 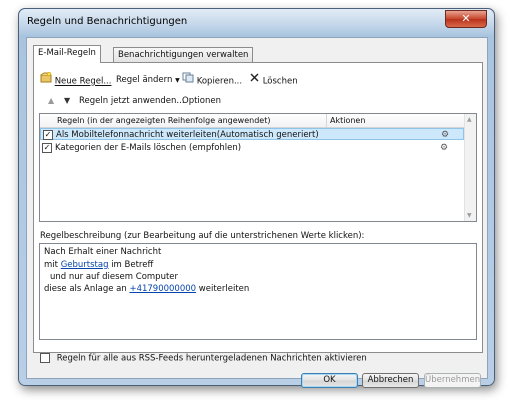 What do you see at coordinates (280, 81) in the screenshot?
I see `delete-label: Löschen` at bounding box center [280, 81].